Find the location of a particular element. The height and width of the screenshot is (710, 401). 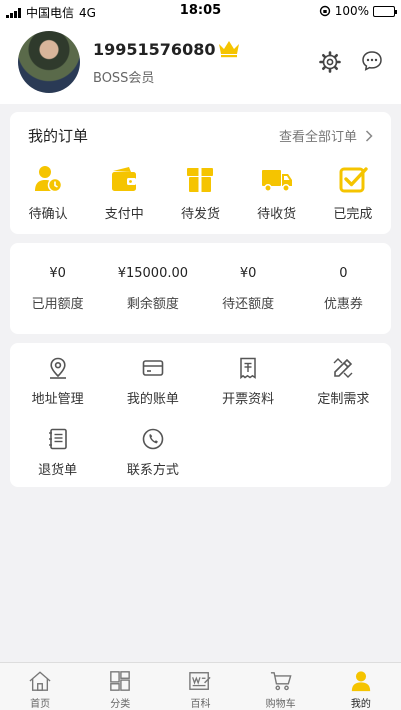

quota-coupons: 0 优惠券 is located at coordinates (343, 289).